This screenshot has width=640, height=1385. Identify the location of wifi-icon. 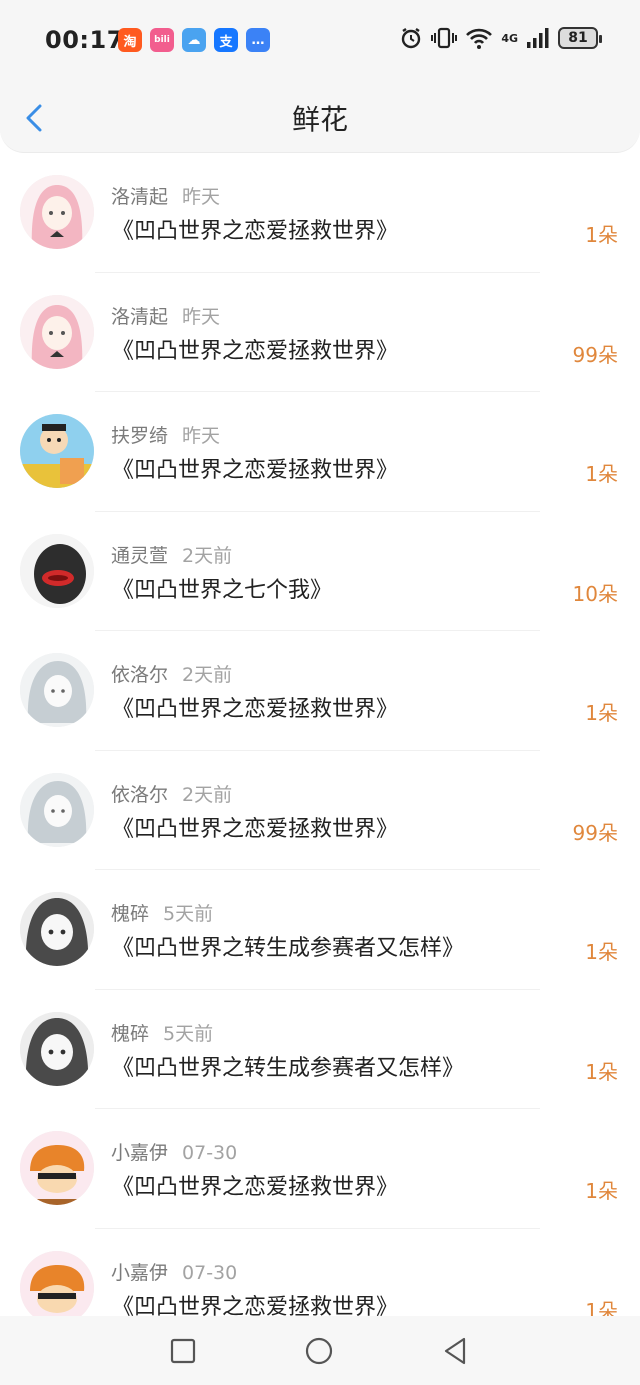
(479, 38).